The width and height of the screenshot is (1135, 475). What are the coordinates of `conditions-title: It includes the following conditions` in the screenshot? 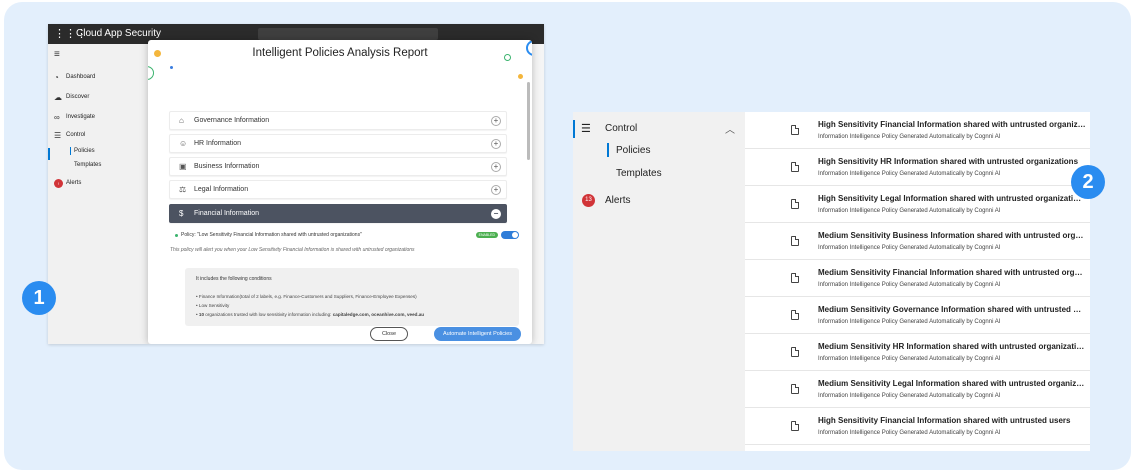 It's located at (234, 279).